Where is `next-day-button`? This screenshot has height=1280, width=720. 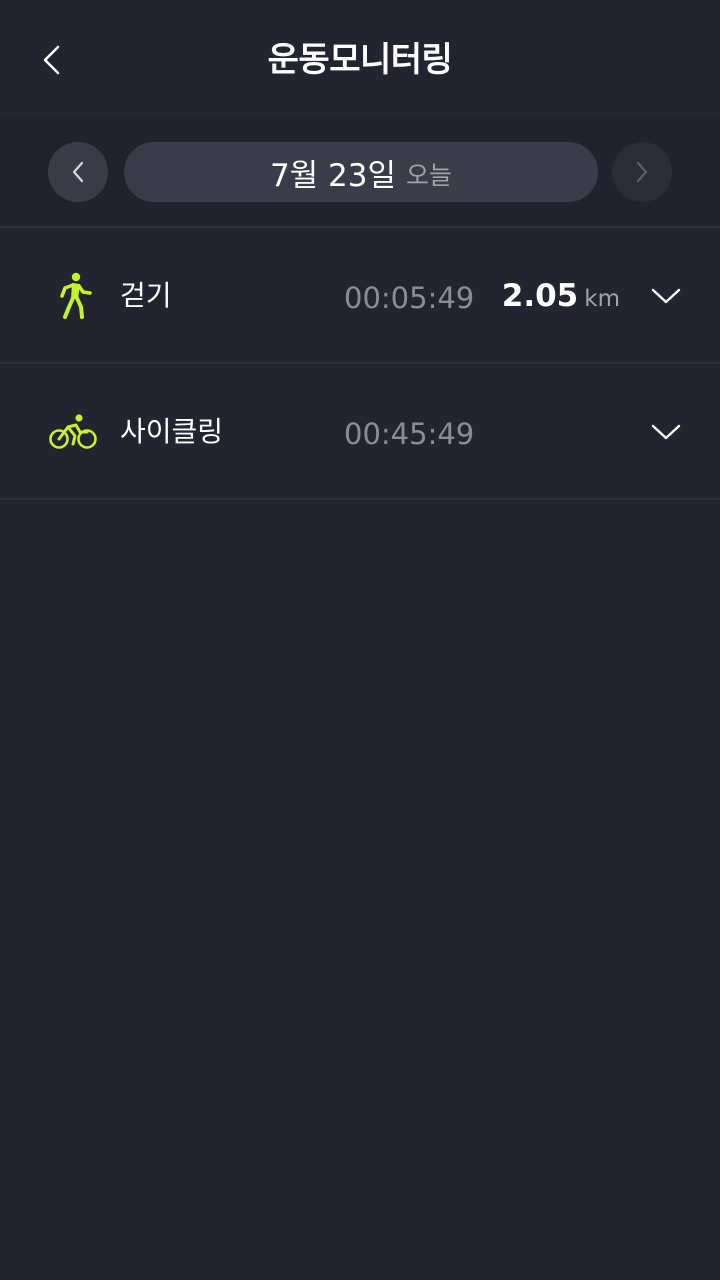 next-day-button is located at coordinates (642, 172).